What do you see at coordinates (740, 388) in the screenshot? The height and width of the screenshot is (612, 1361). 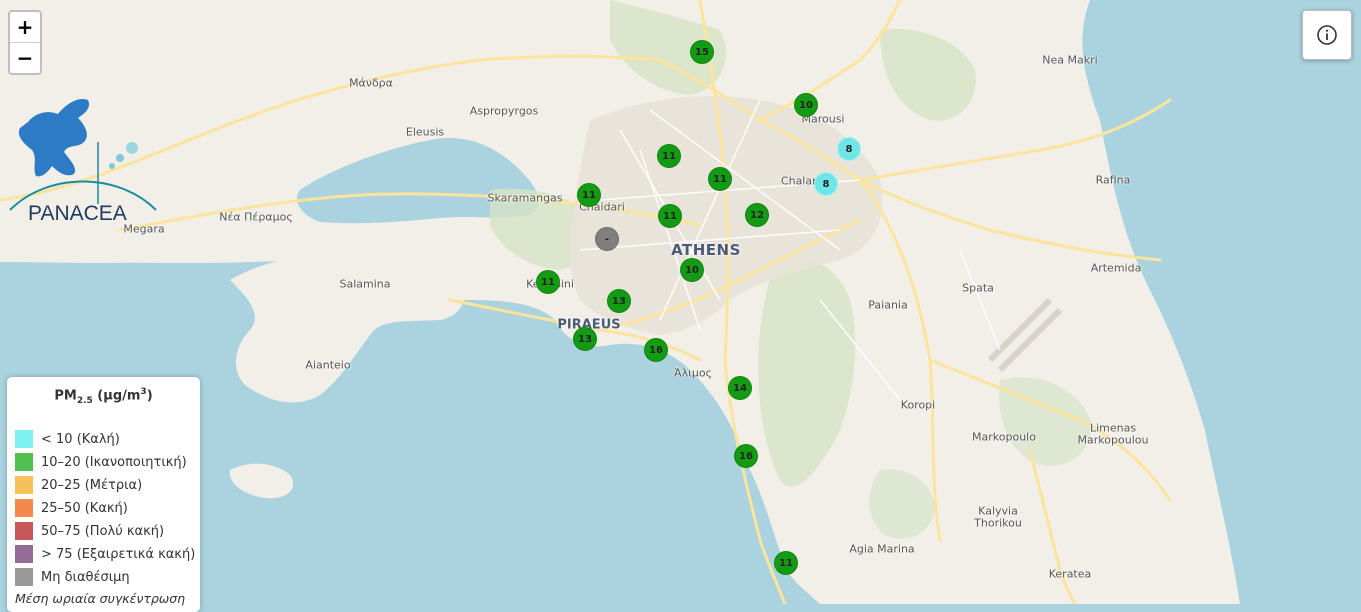 I see `station-marker: 14` at bounding box center [740, 388].